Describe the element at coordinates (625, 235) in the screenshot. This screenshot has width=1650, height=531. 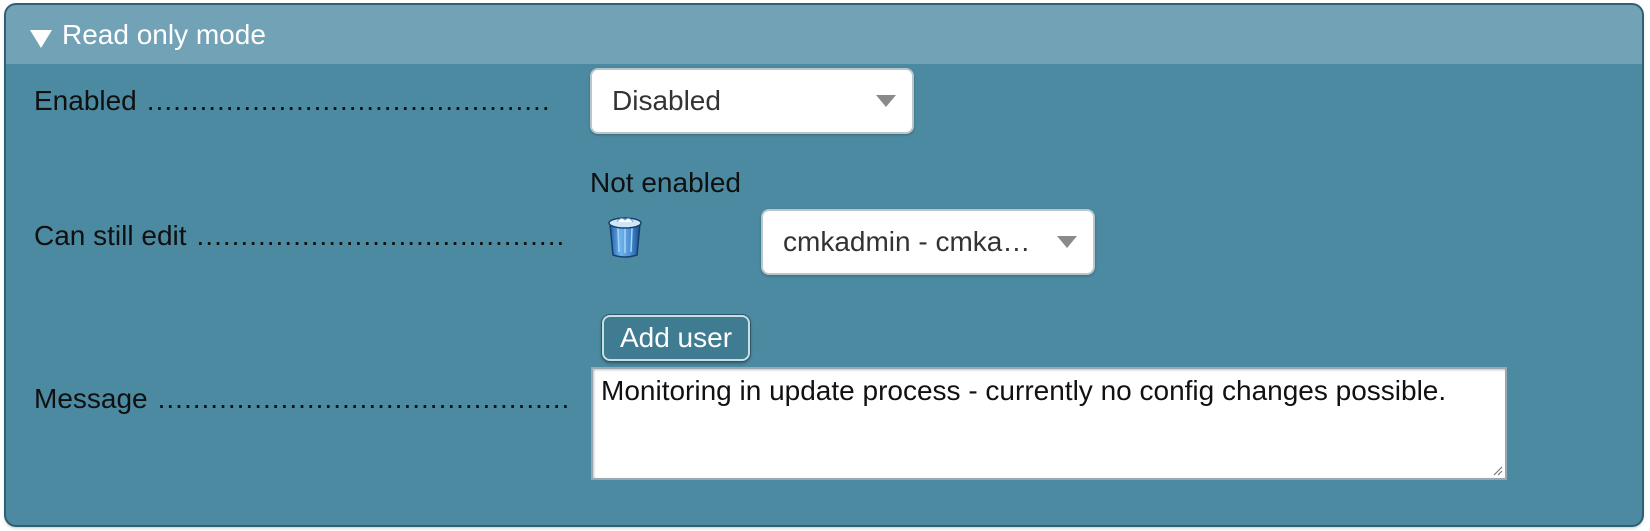
I see `trash-icon` at that location.